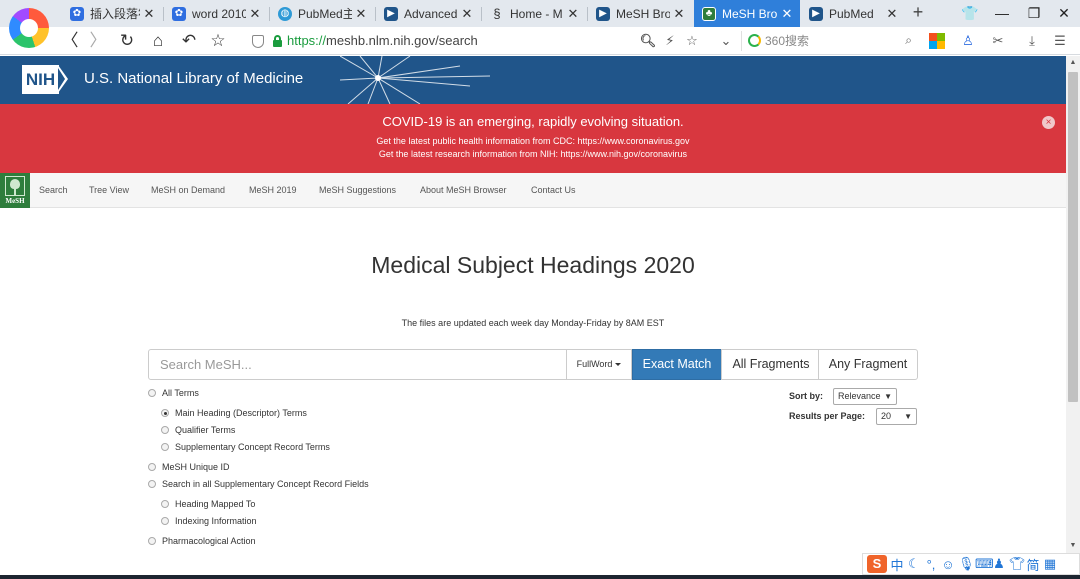 The width and height of the screenshot is (1080, 579). Describe the element at coordinates (877, 564) in the screenshot. I see `sogou-ime-icon: S` at that location.